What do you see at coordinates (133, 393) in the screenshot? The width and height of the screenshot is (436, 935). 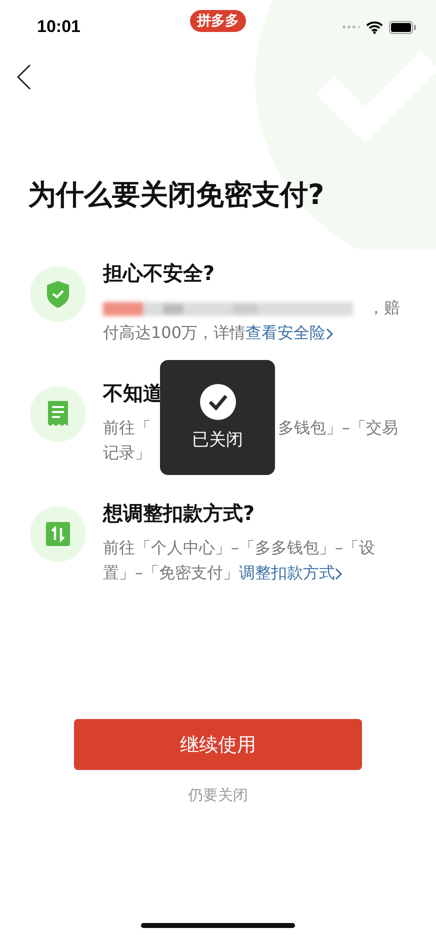 I see `reason-heading: 不知道` at bounding box center [133, 393].